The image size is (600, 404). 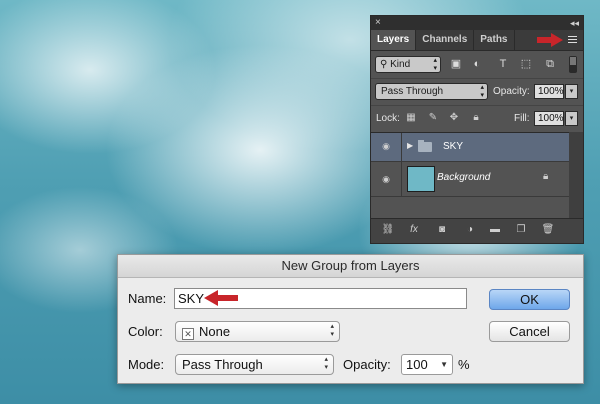 What do you see at coordinates (384, 64) in the screenshot?
I see `search-icon: ⚲` at bounding box center [384, 64].